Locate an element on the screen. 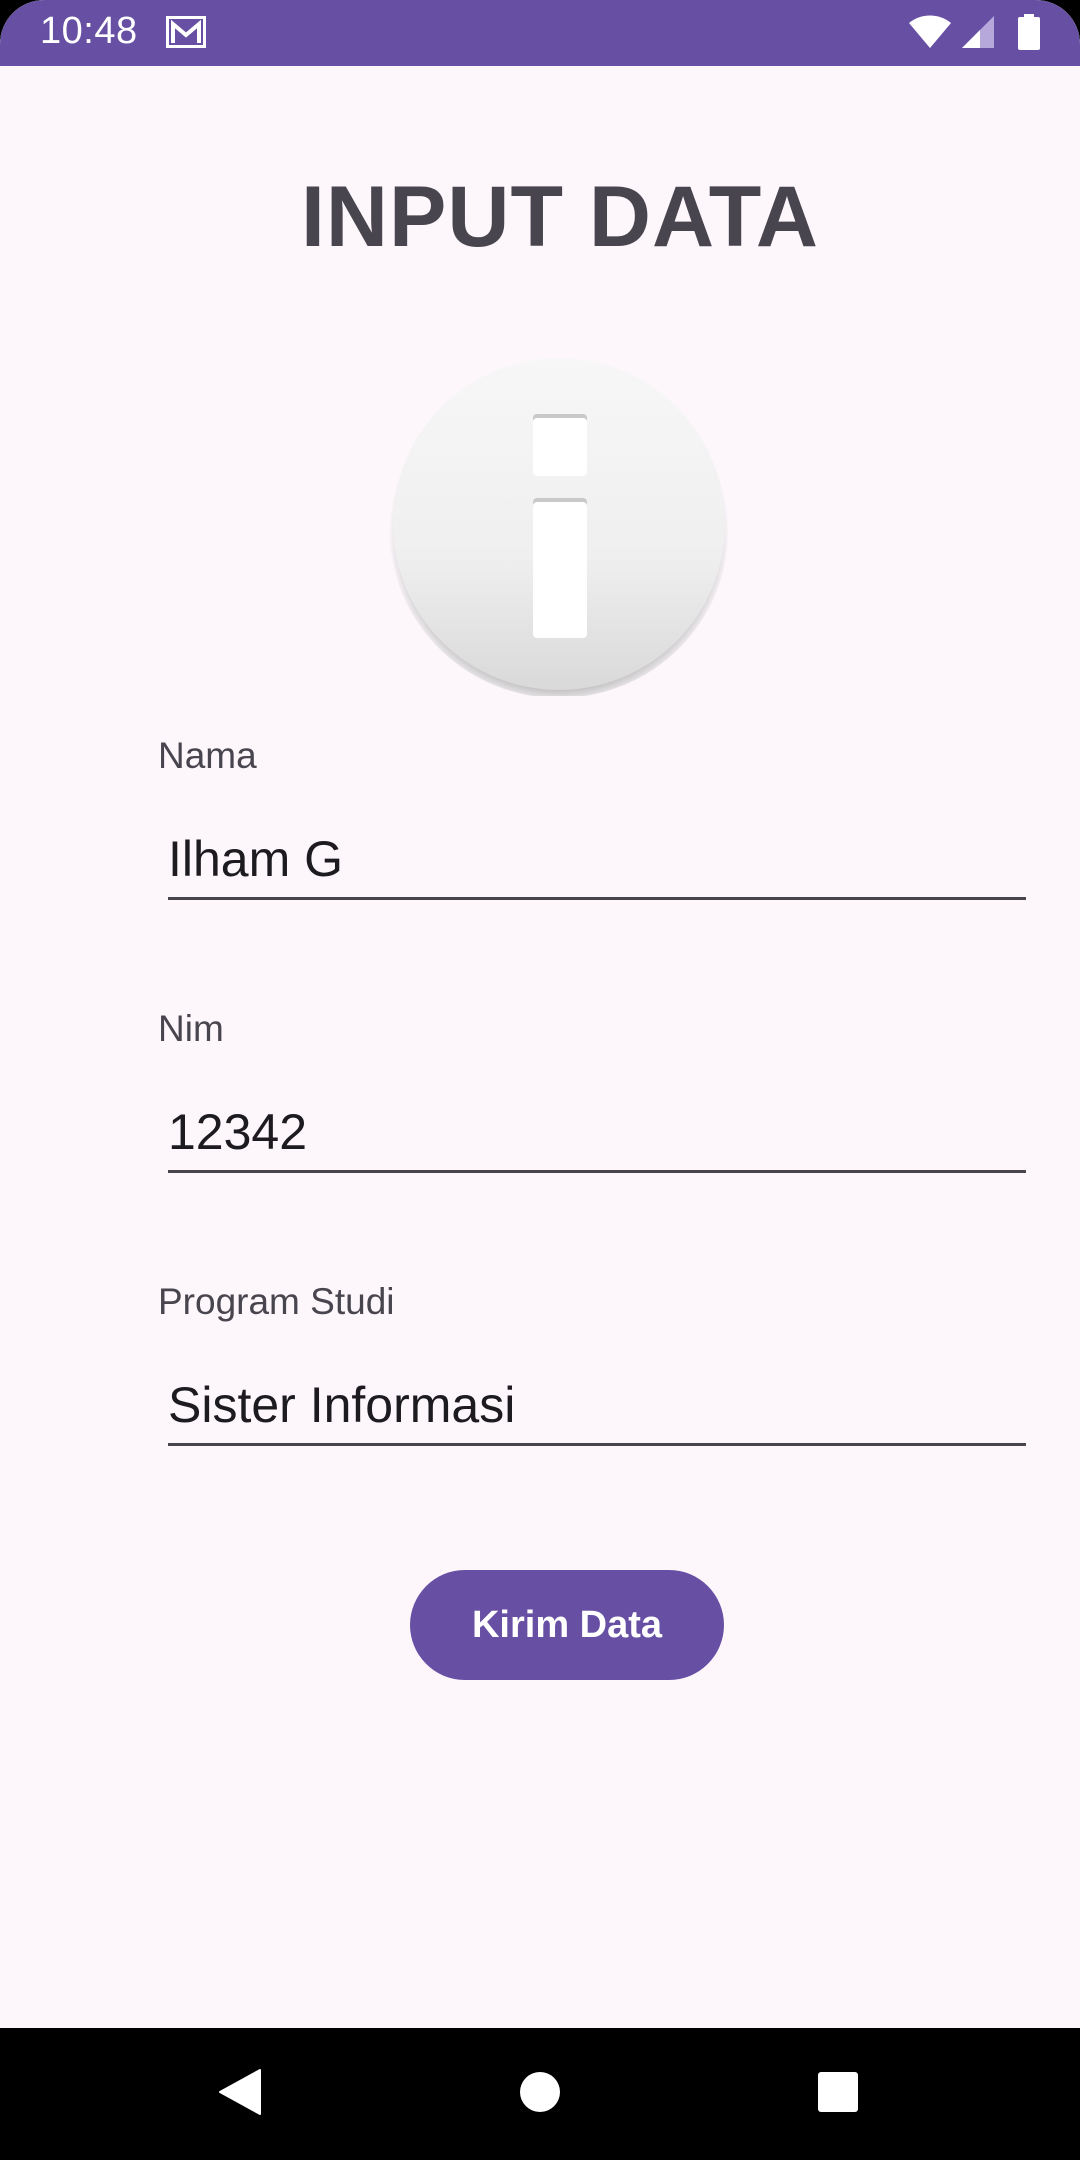 Image resolution: width=1080 pixels, height=2160 pixels. program-studi-input is located at coordinates (597, 1406).